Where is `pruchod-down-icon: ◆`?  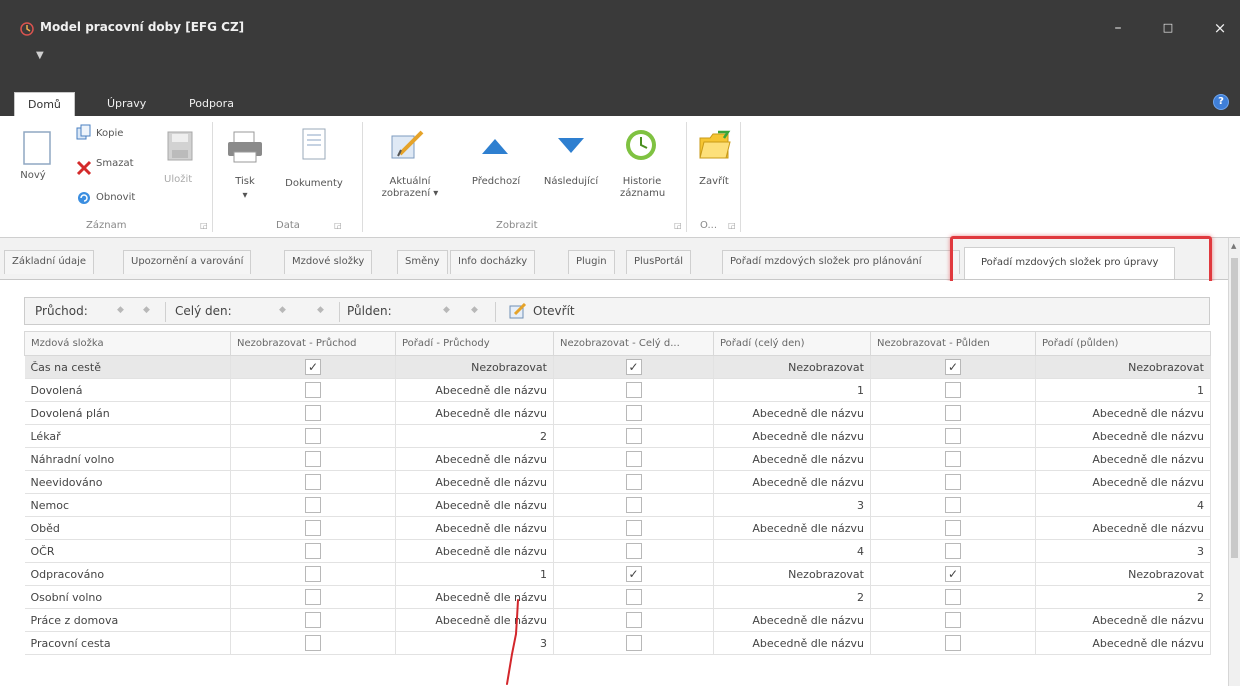 pruchod-down-icon: ◆ is located at coordinates (146, 310).